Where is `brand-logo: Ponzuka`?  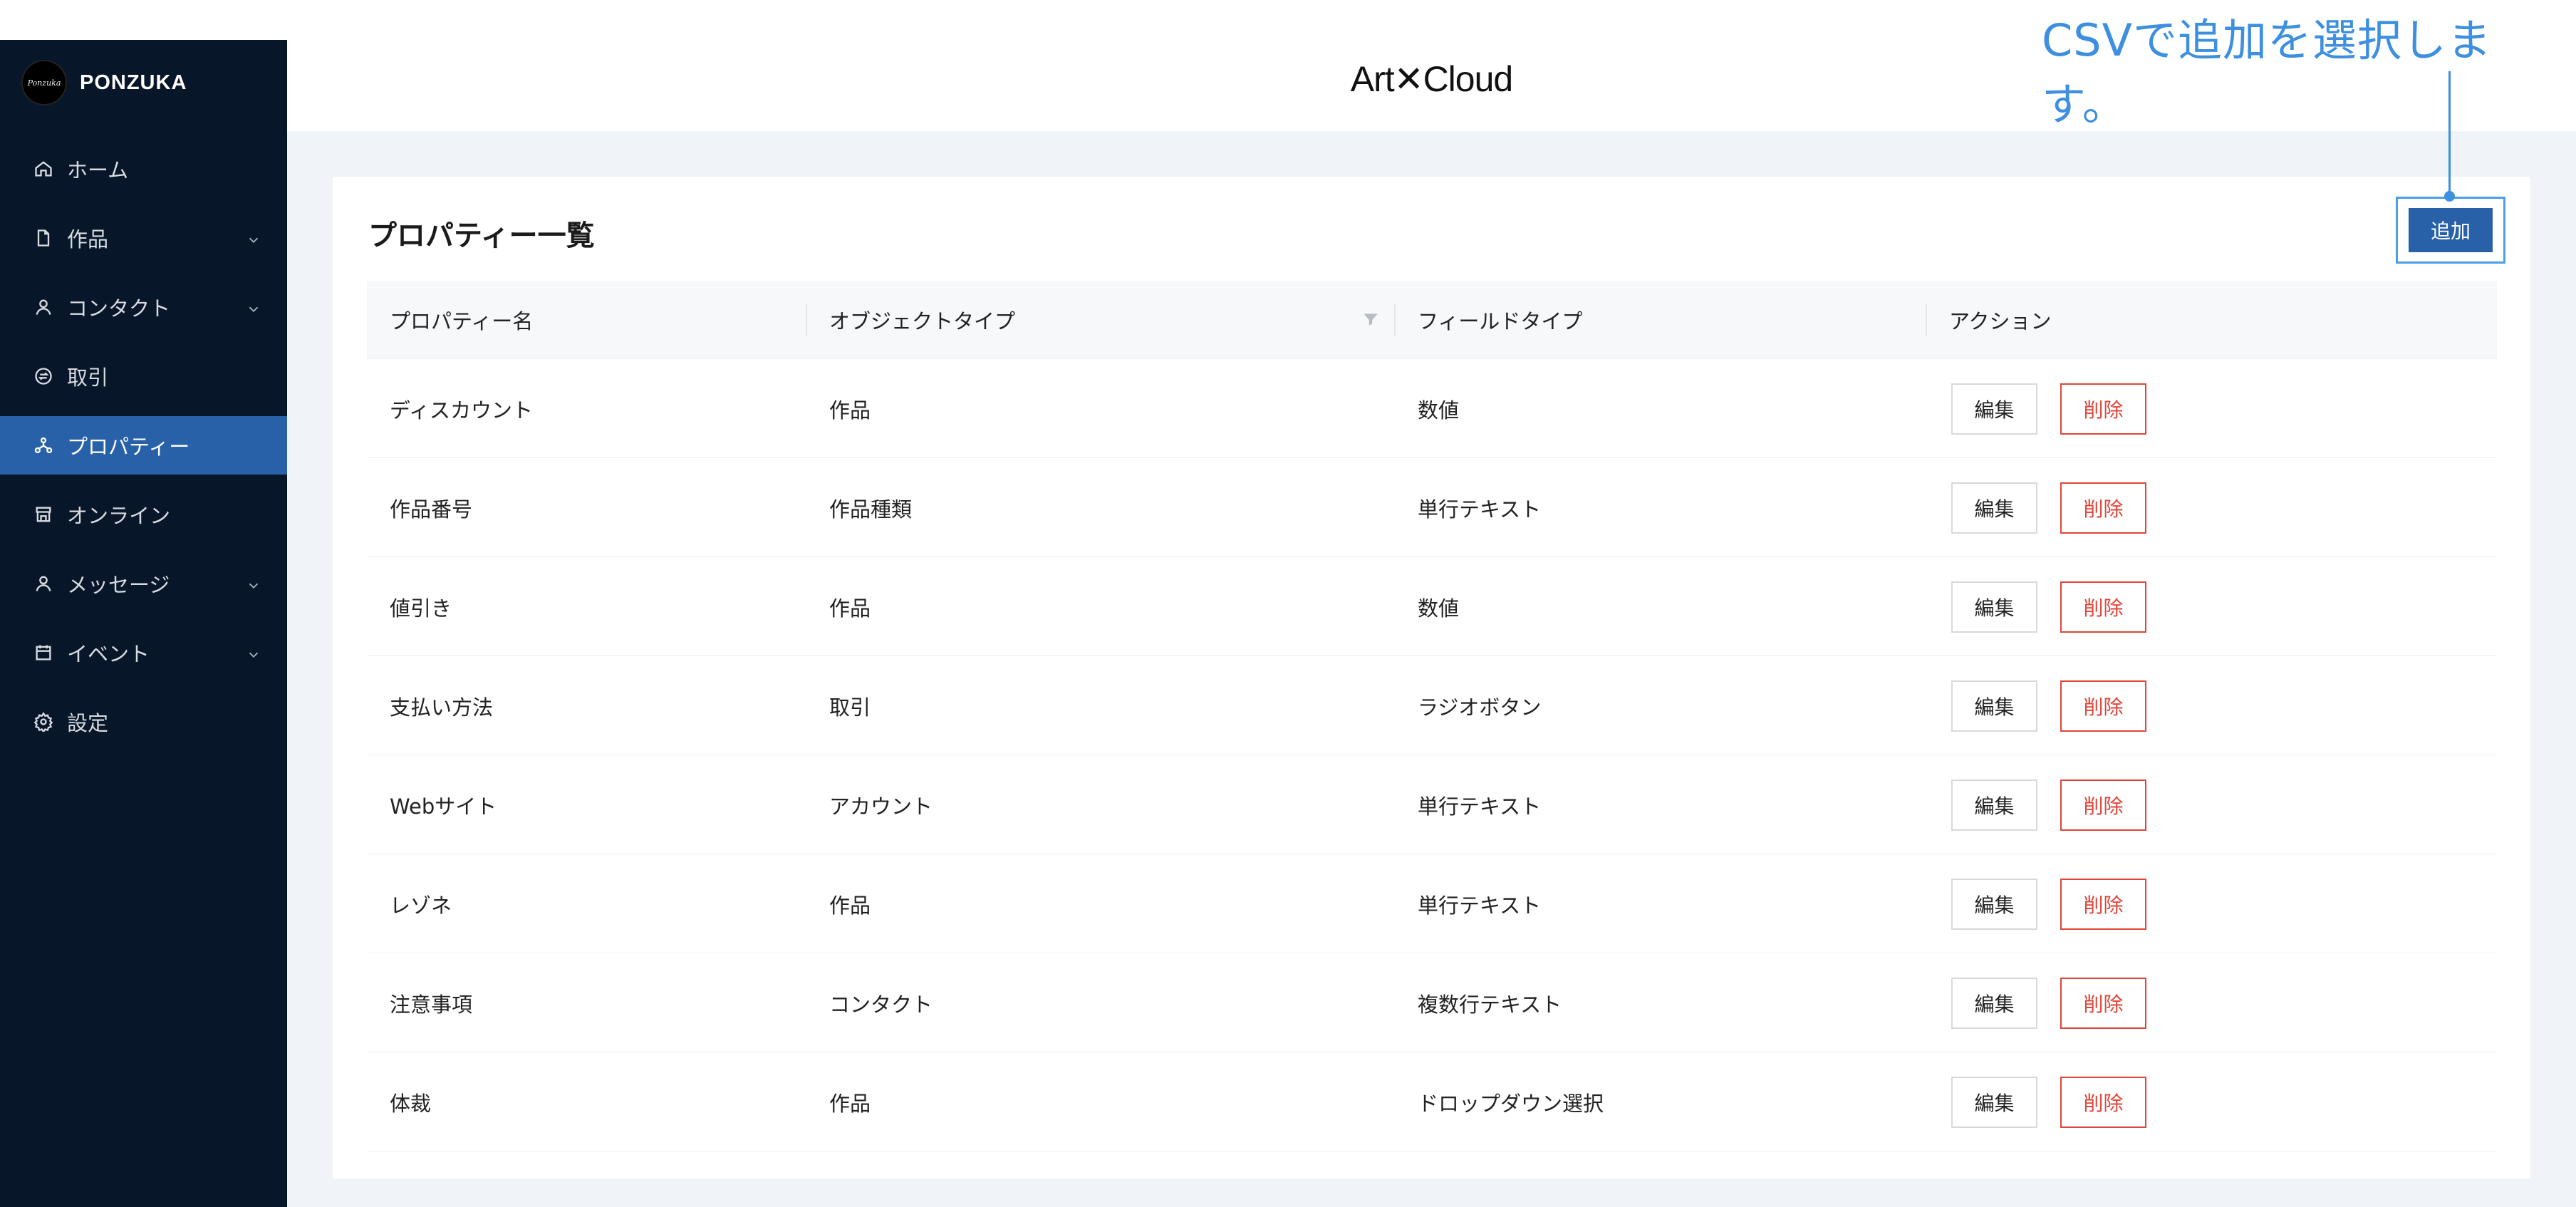
brand-logo: Ponzuka is located at coordinates (44, 82).